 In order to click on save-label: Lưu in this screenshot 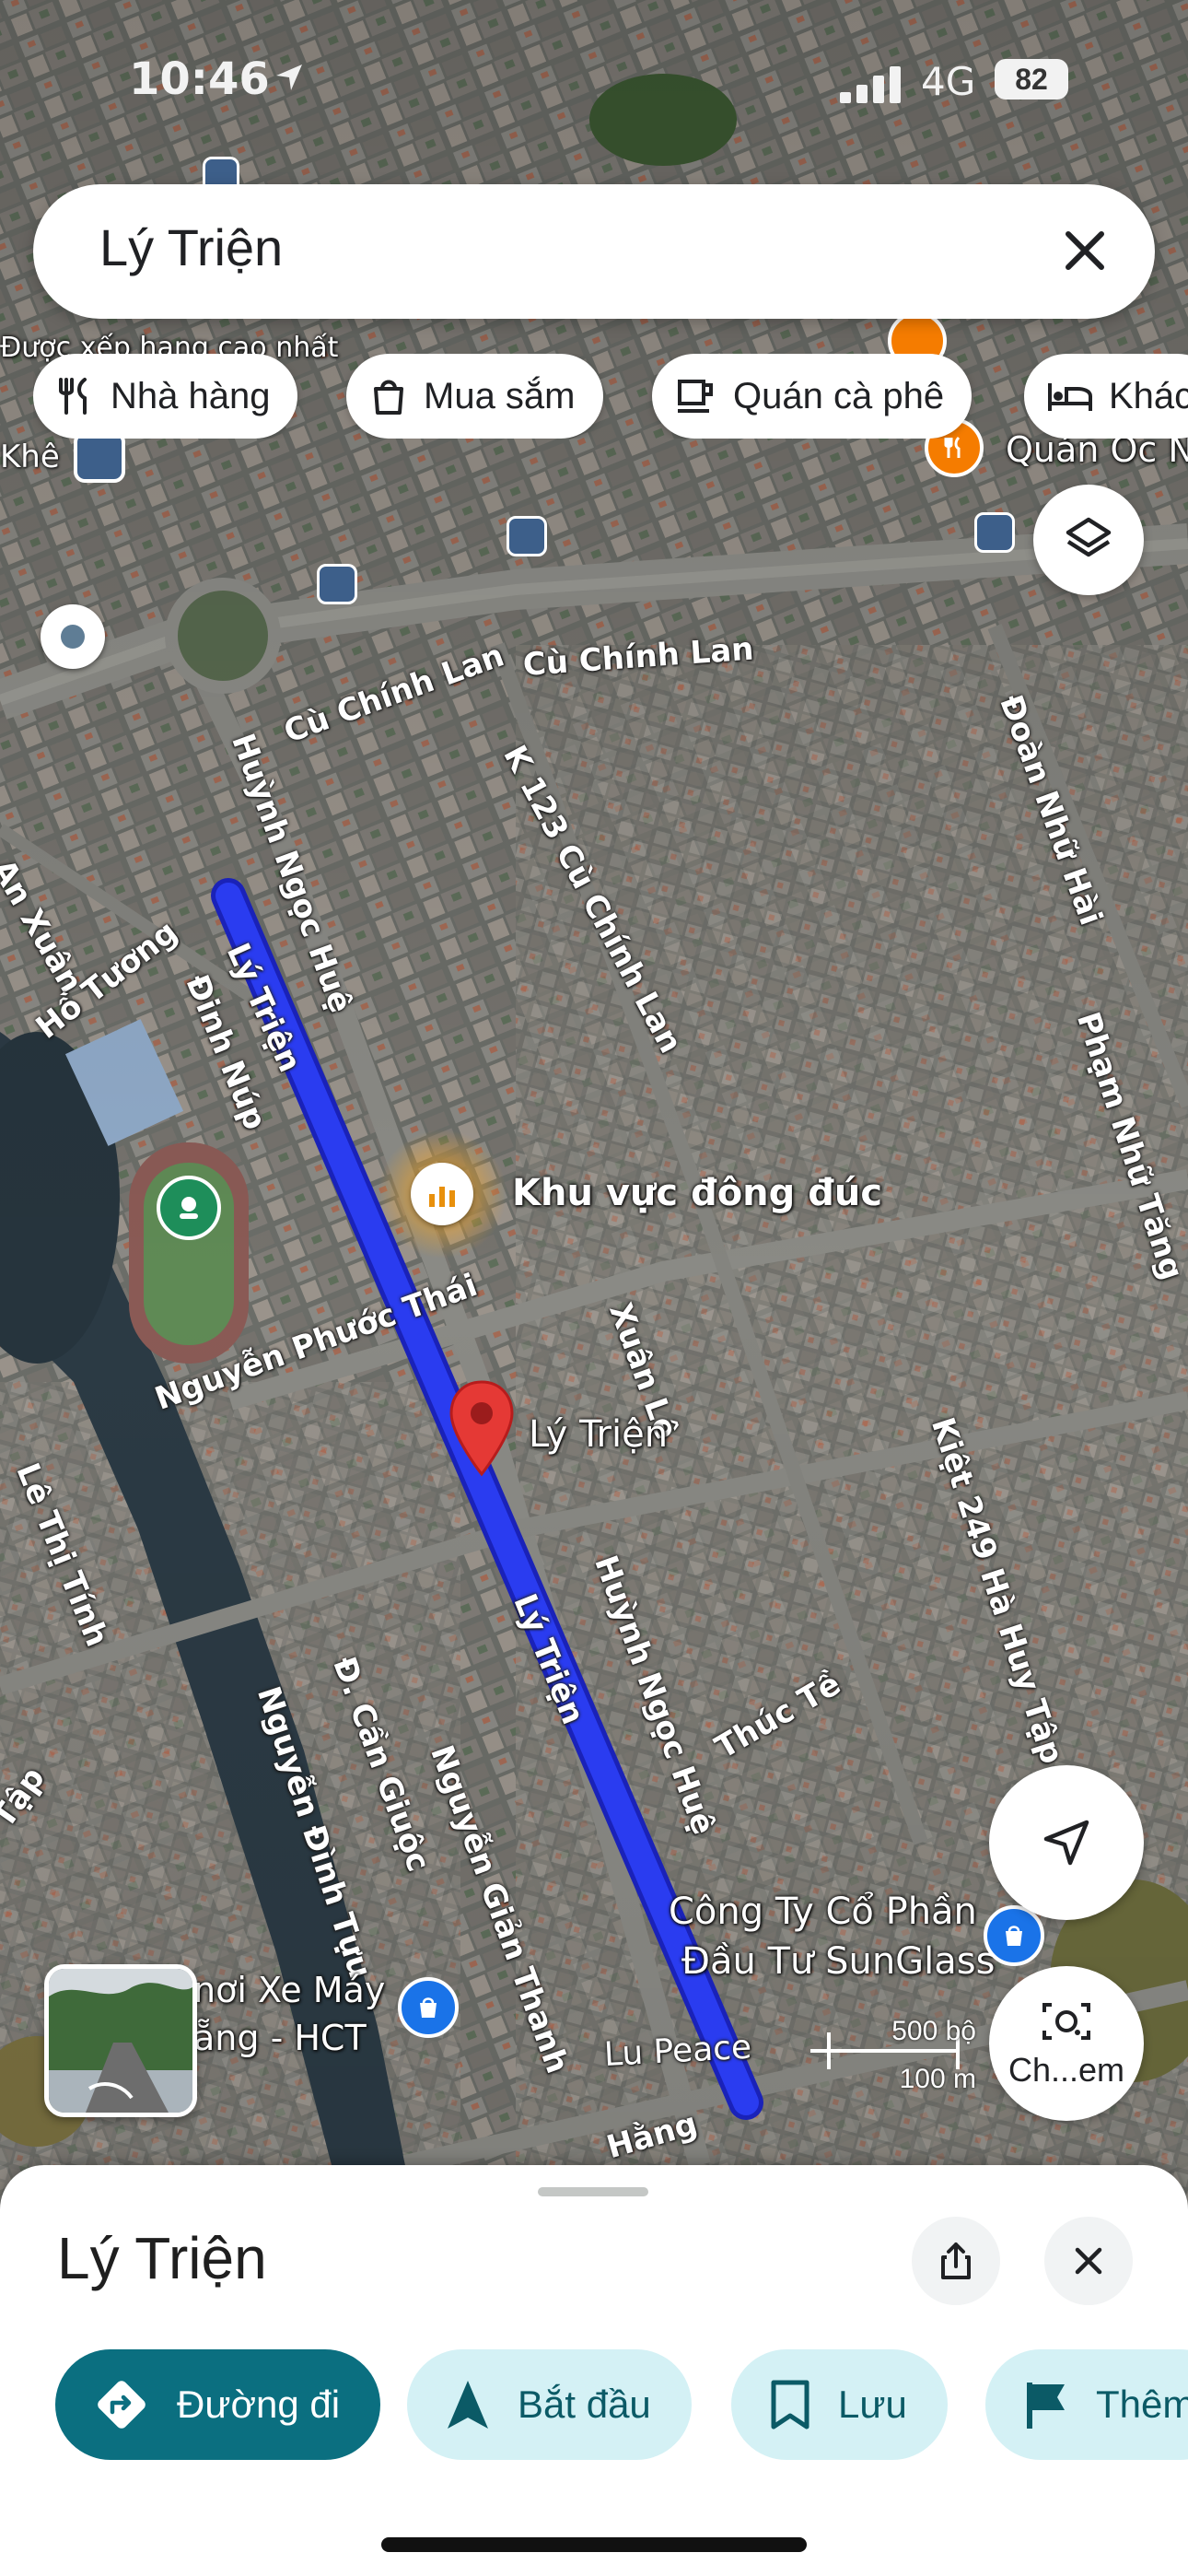, I will do `click(872, 2404)`.